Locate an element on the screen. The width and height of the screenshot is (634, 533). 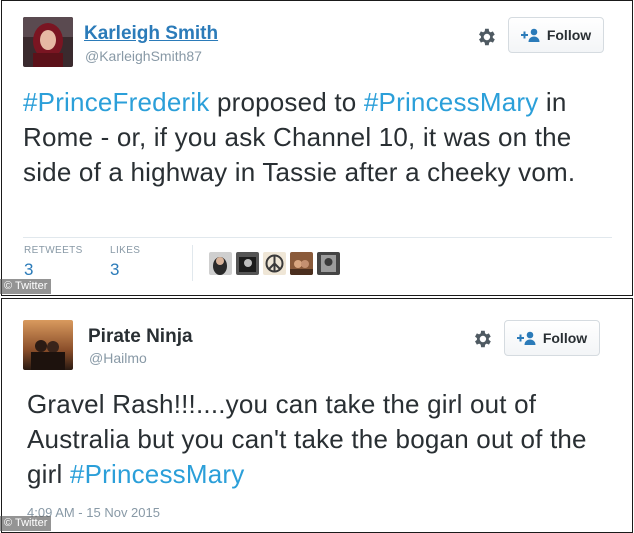
likes-count: 3 is located at coordinates (114, 270).